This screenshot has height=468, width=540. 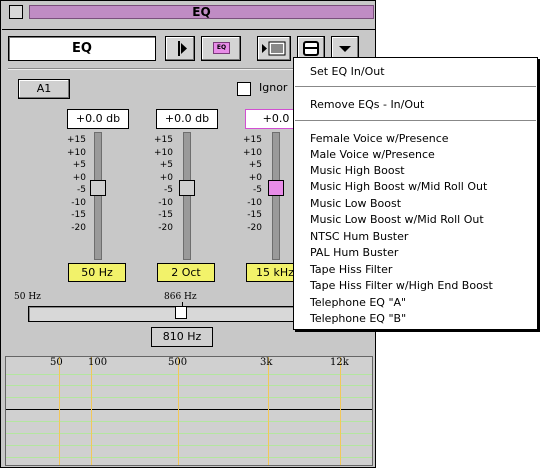 What do you see at coordinates (27, 297) in the screenshot?
I see `slider-min-label: 50 Hz` at bounding box center [27, 297].